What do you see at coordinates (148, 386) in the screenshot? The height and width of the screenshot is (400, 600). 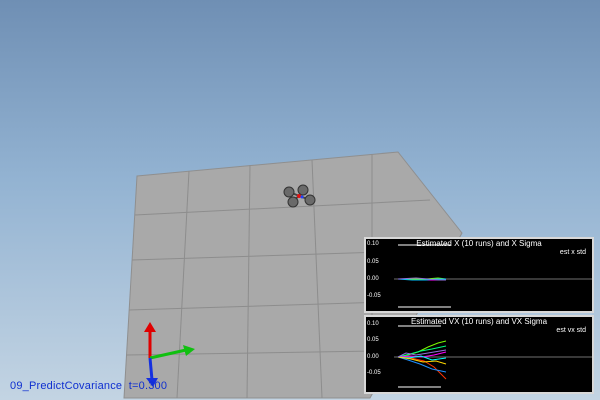 I see `sim-time: t=0.300` at bounding box center [148, 386].